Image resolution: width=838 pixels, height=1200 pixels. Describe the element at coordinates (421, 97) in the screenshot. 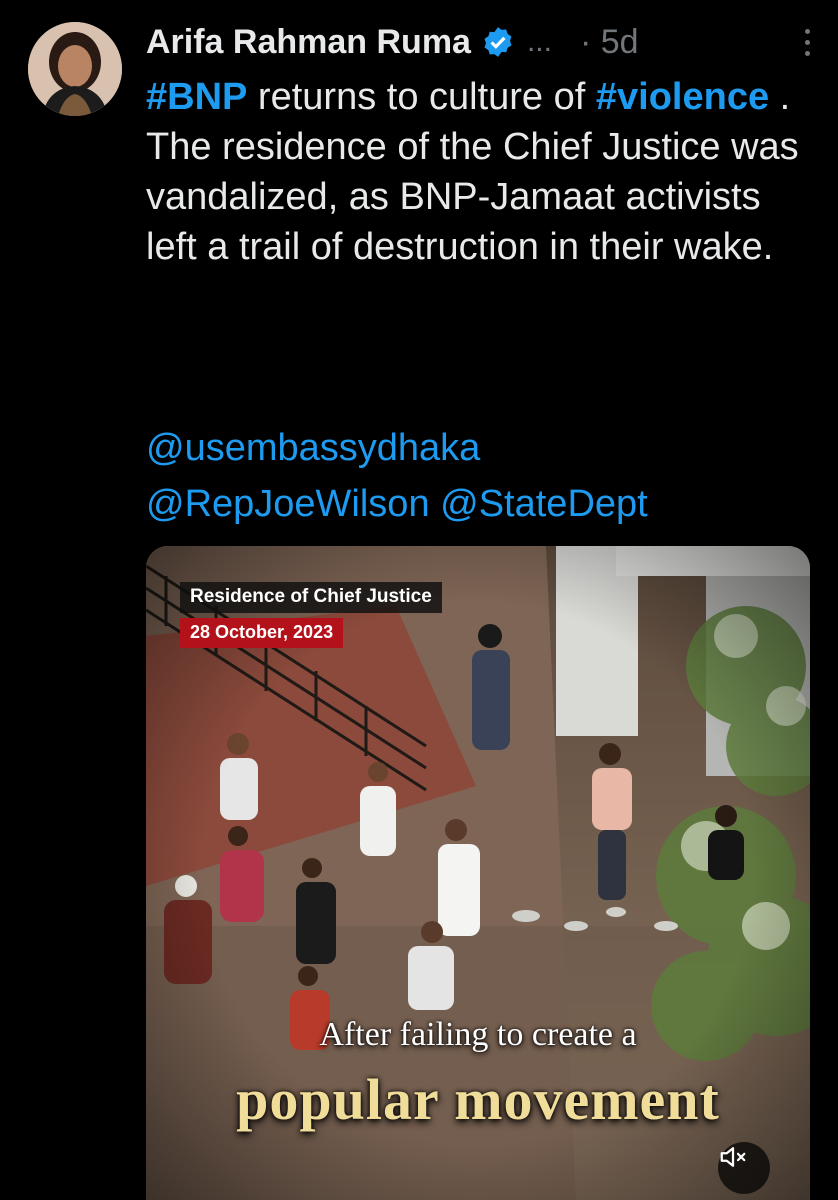

I see `tweet-text-part1: returns to culture of` at that location.